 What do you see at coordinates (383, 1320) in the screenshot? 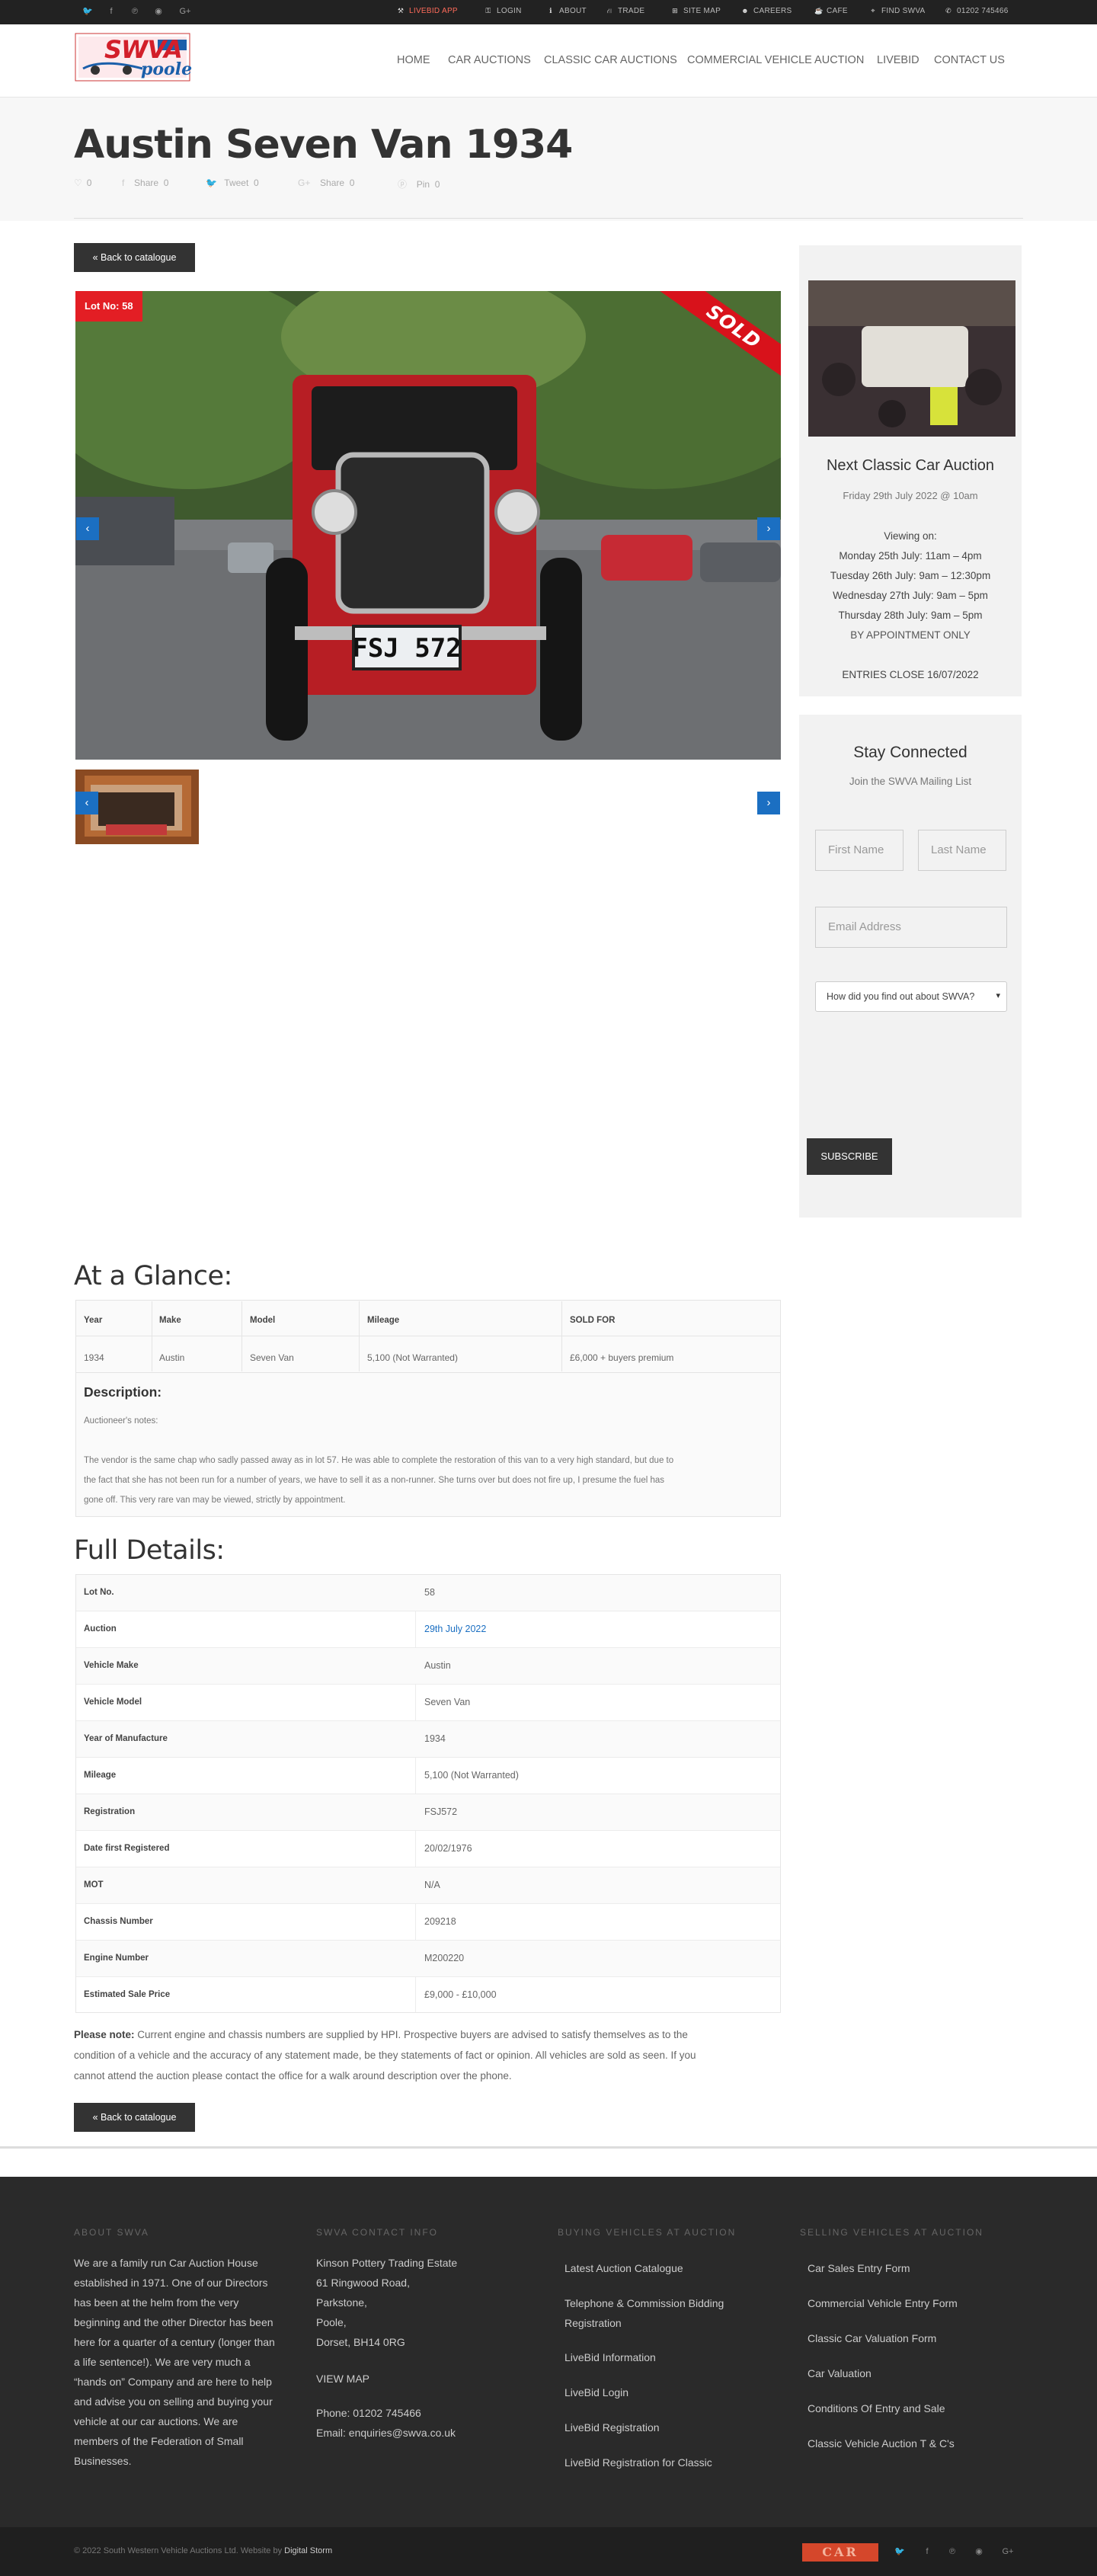
I see `glance-header-mileage: Mileage` at bounding box center [383, 1320].